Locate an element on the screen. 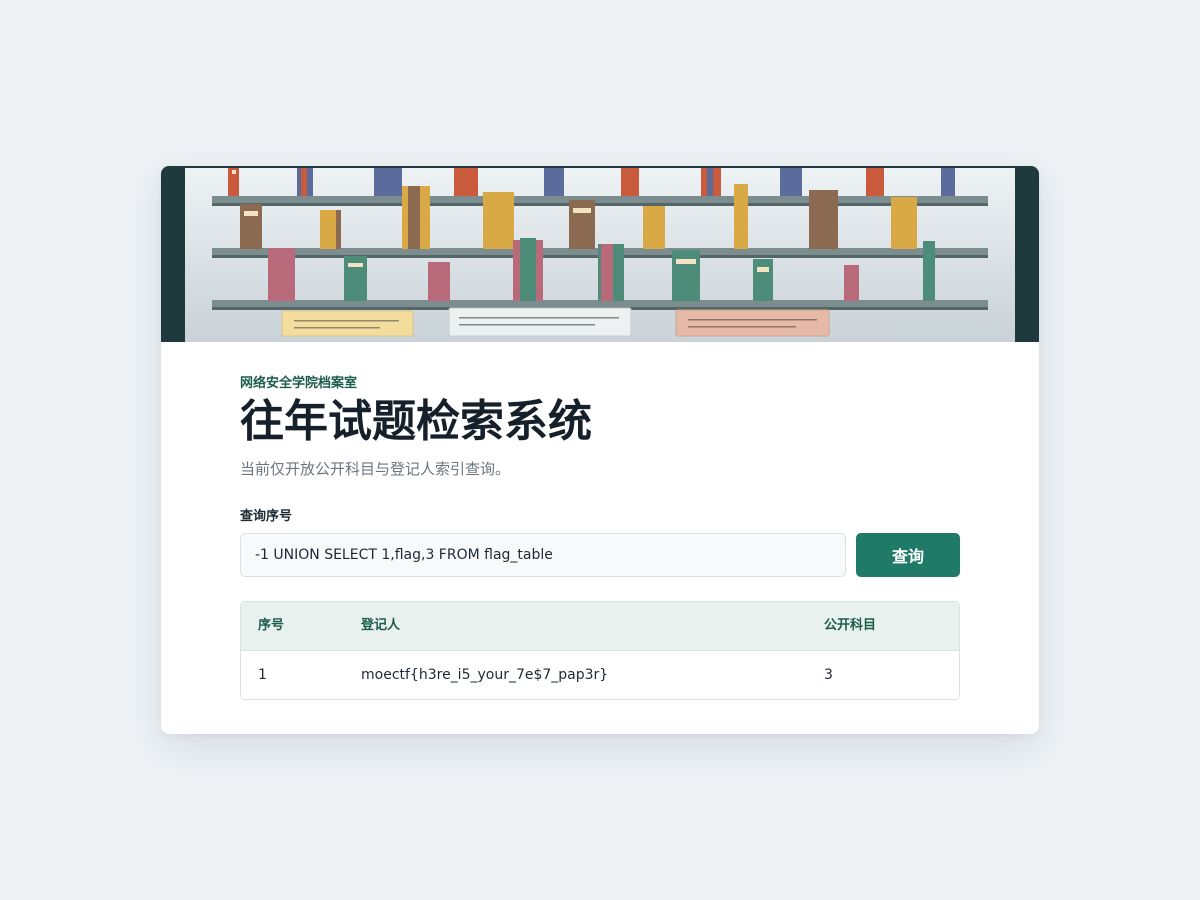  column-header-registrant: 登记人 is located at coordinates (381, 625).